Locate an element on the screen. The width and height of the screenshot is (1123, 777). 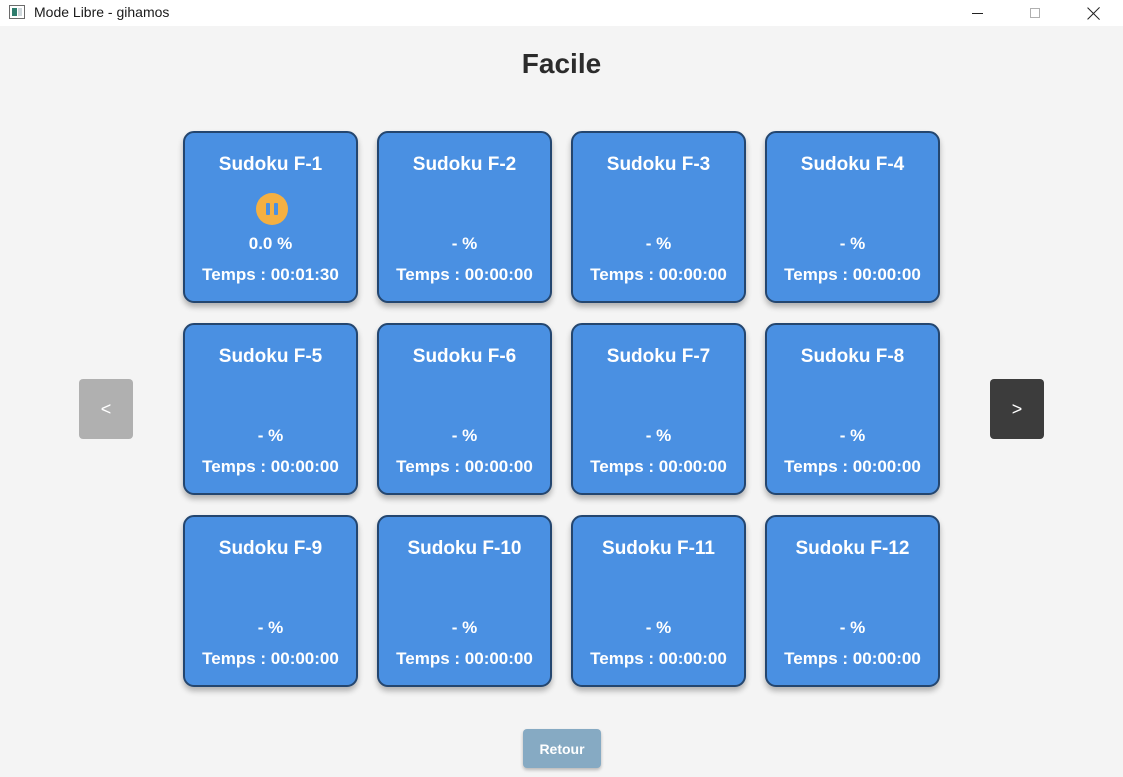
sudoku-card: Sudoku F-1 0.0 % Temps : 00:01:30 is located at coordinates (270, 217).